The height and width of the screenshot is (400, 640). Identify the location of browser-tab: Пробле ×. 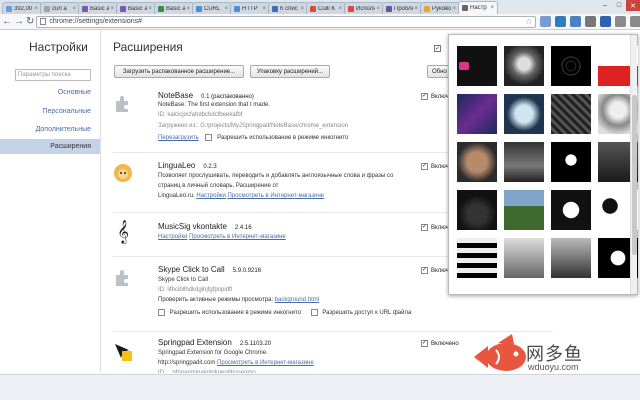
(402, 8).